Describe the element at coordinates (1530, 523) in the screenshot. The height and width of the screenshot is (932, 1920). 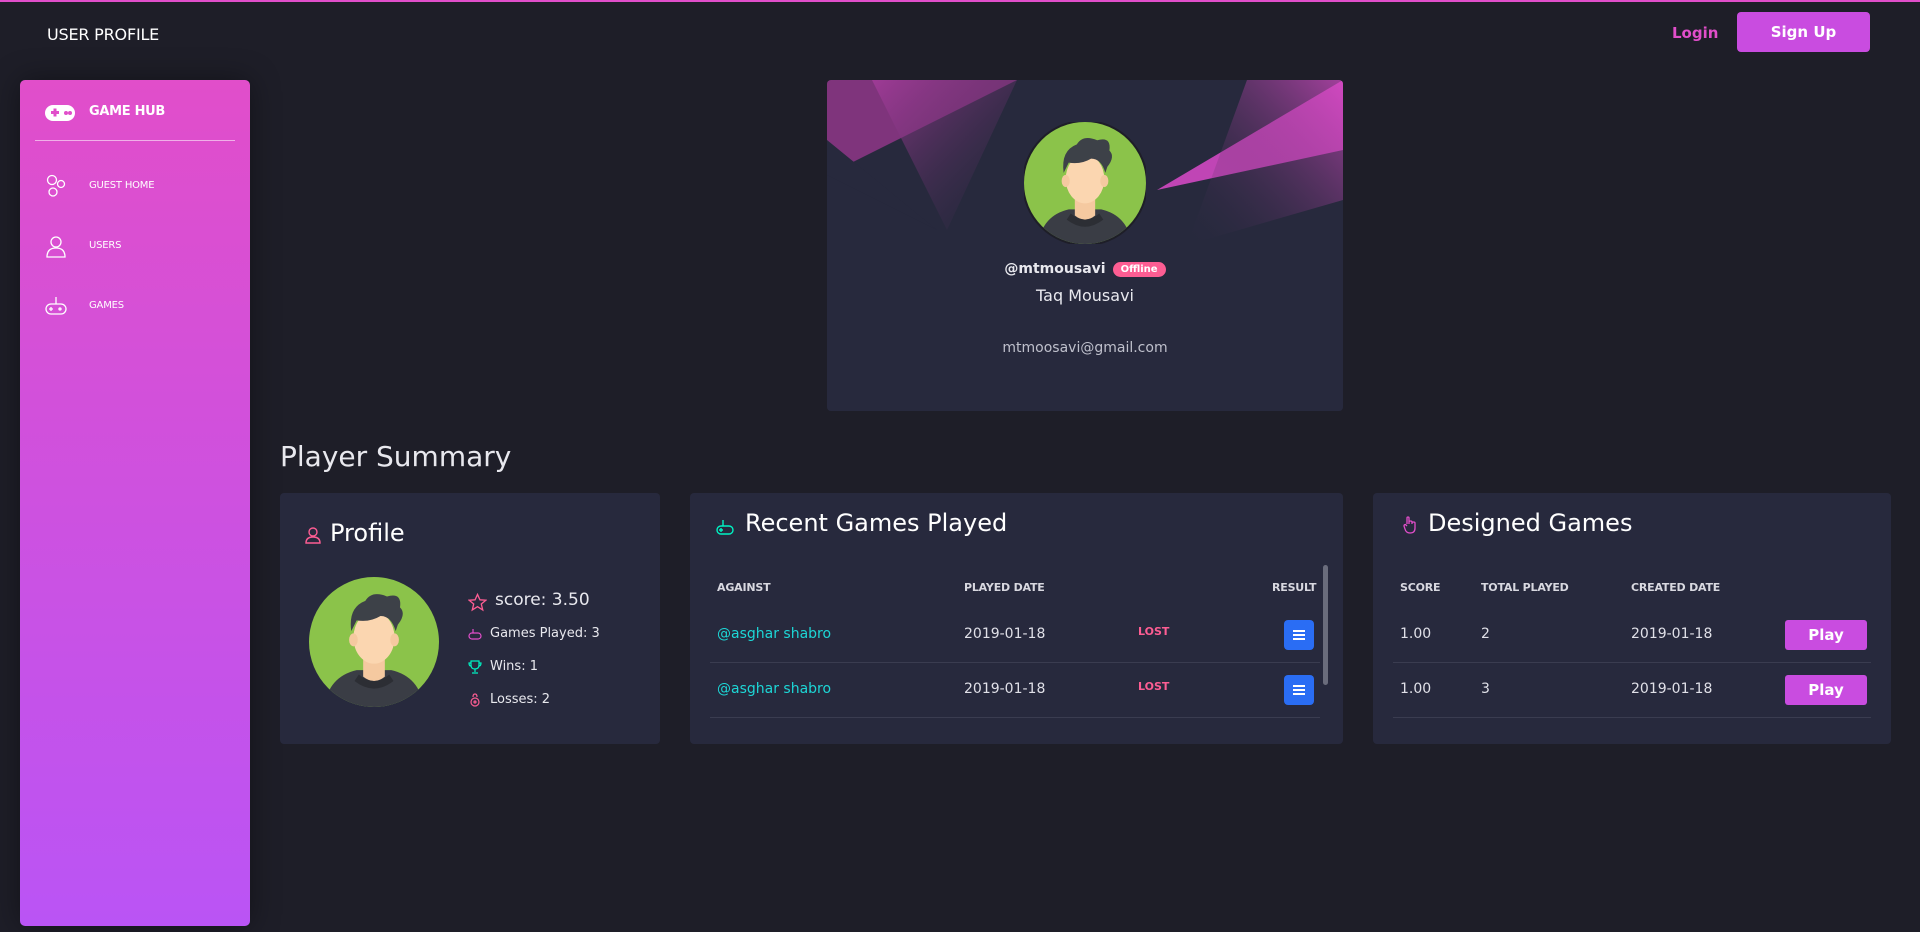
I see `card-title: Designed Games` at that location.